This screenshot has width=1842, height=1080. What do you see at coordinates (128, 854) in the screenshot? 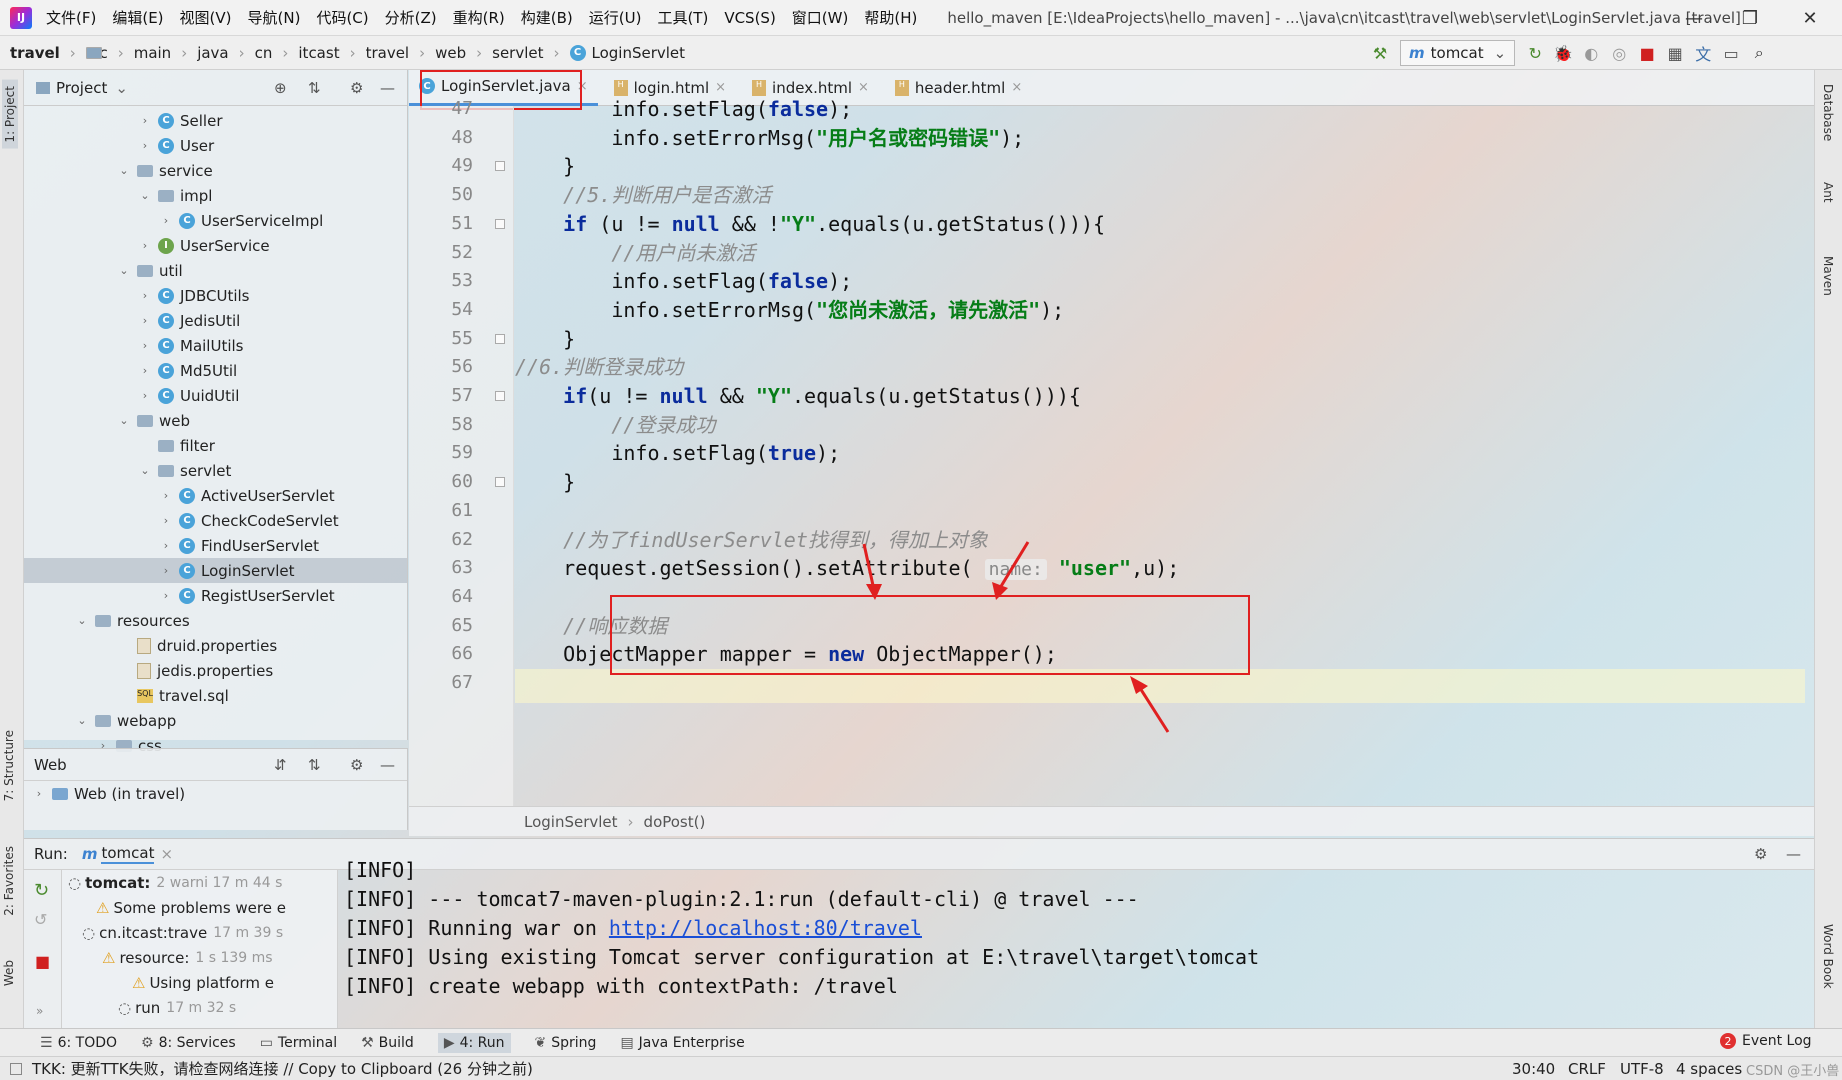
I see `run-tab-tomcat: tomcat` at bounding box center [128, 854].